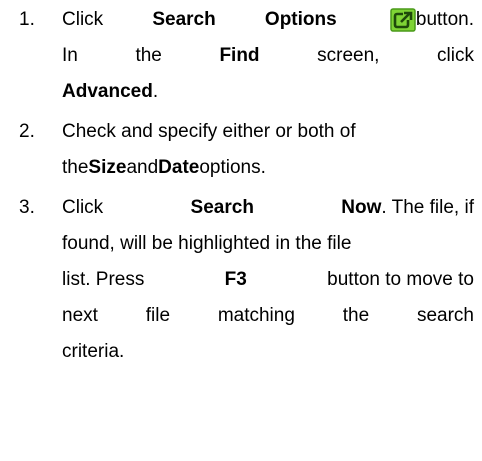  Describe the element at coordinates (93, 351) in the screenshot. I see `text: criteria.` at that location.